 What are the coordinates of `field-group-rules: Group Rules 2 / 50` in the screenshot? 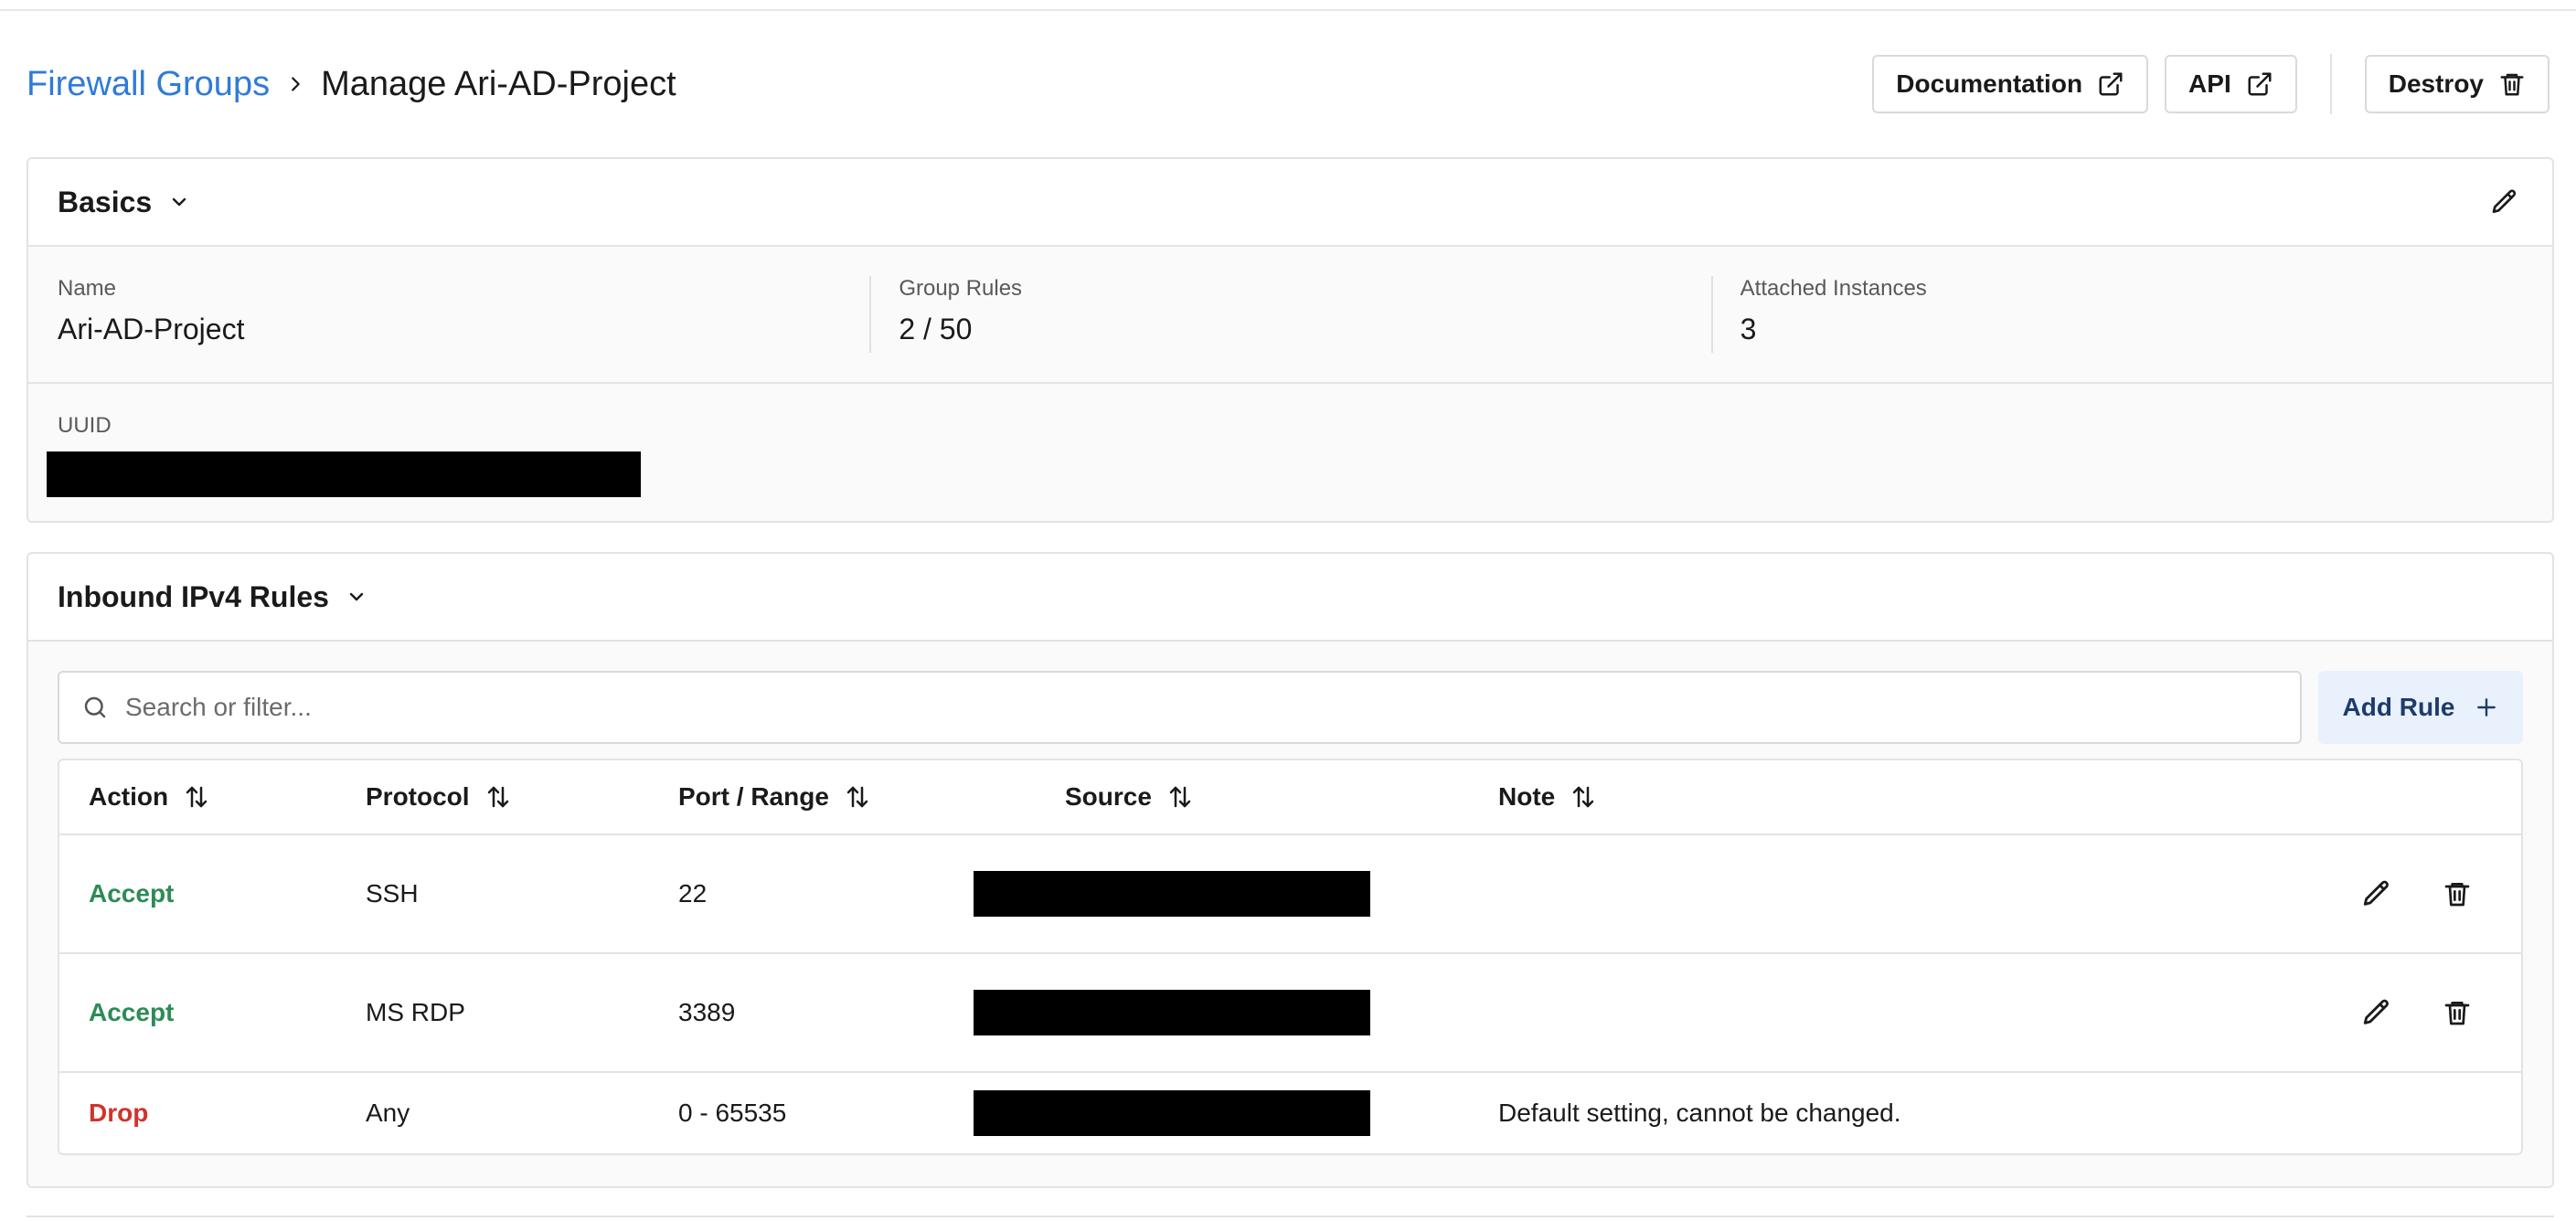 It's located at (1289, 314).